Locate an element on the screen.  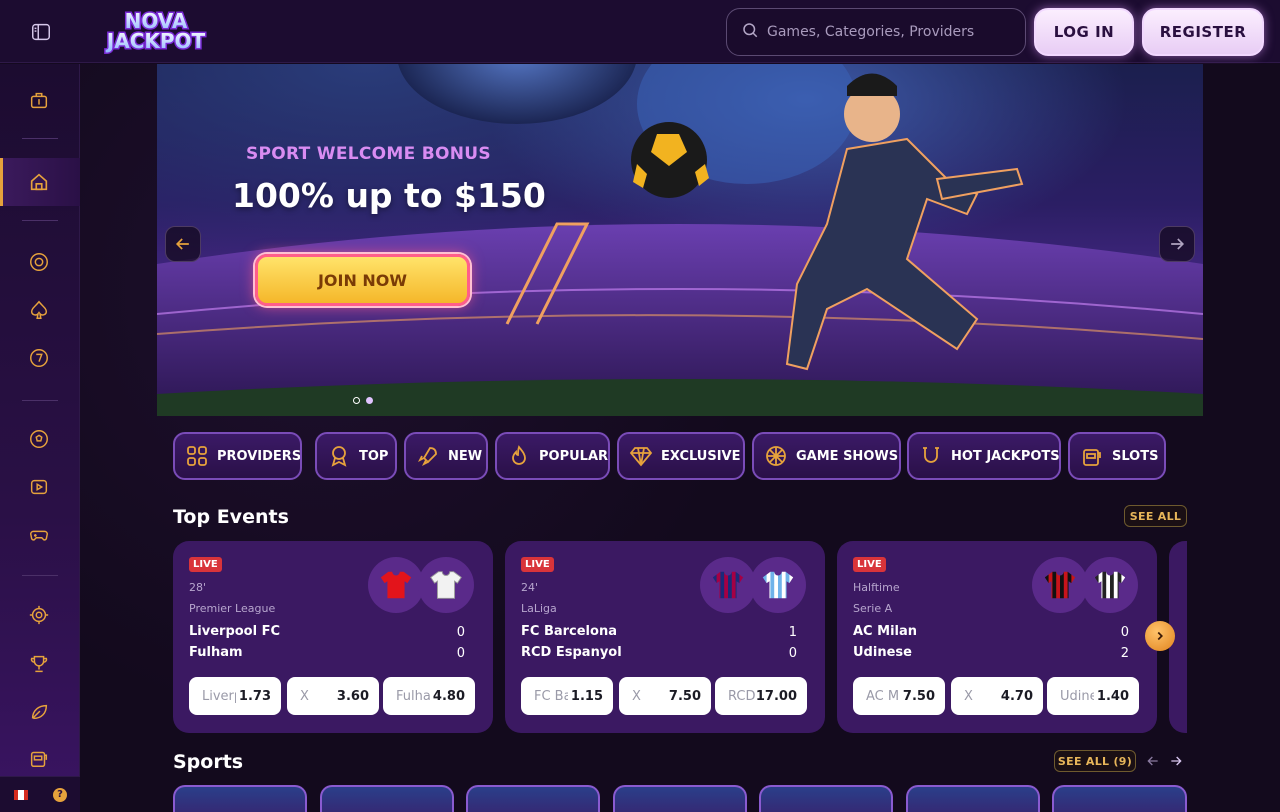
sports-prev-button is located at coordinates (1153, 761).